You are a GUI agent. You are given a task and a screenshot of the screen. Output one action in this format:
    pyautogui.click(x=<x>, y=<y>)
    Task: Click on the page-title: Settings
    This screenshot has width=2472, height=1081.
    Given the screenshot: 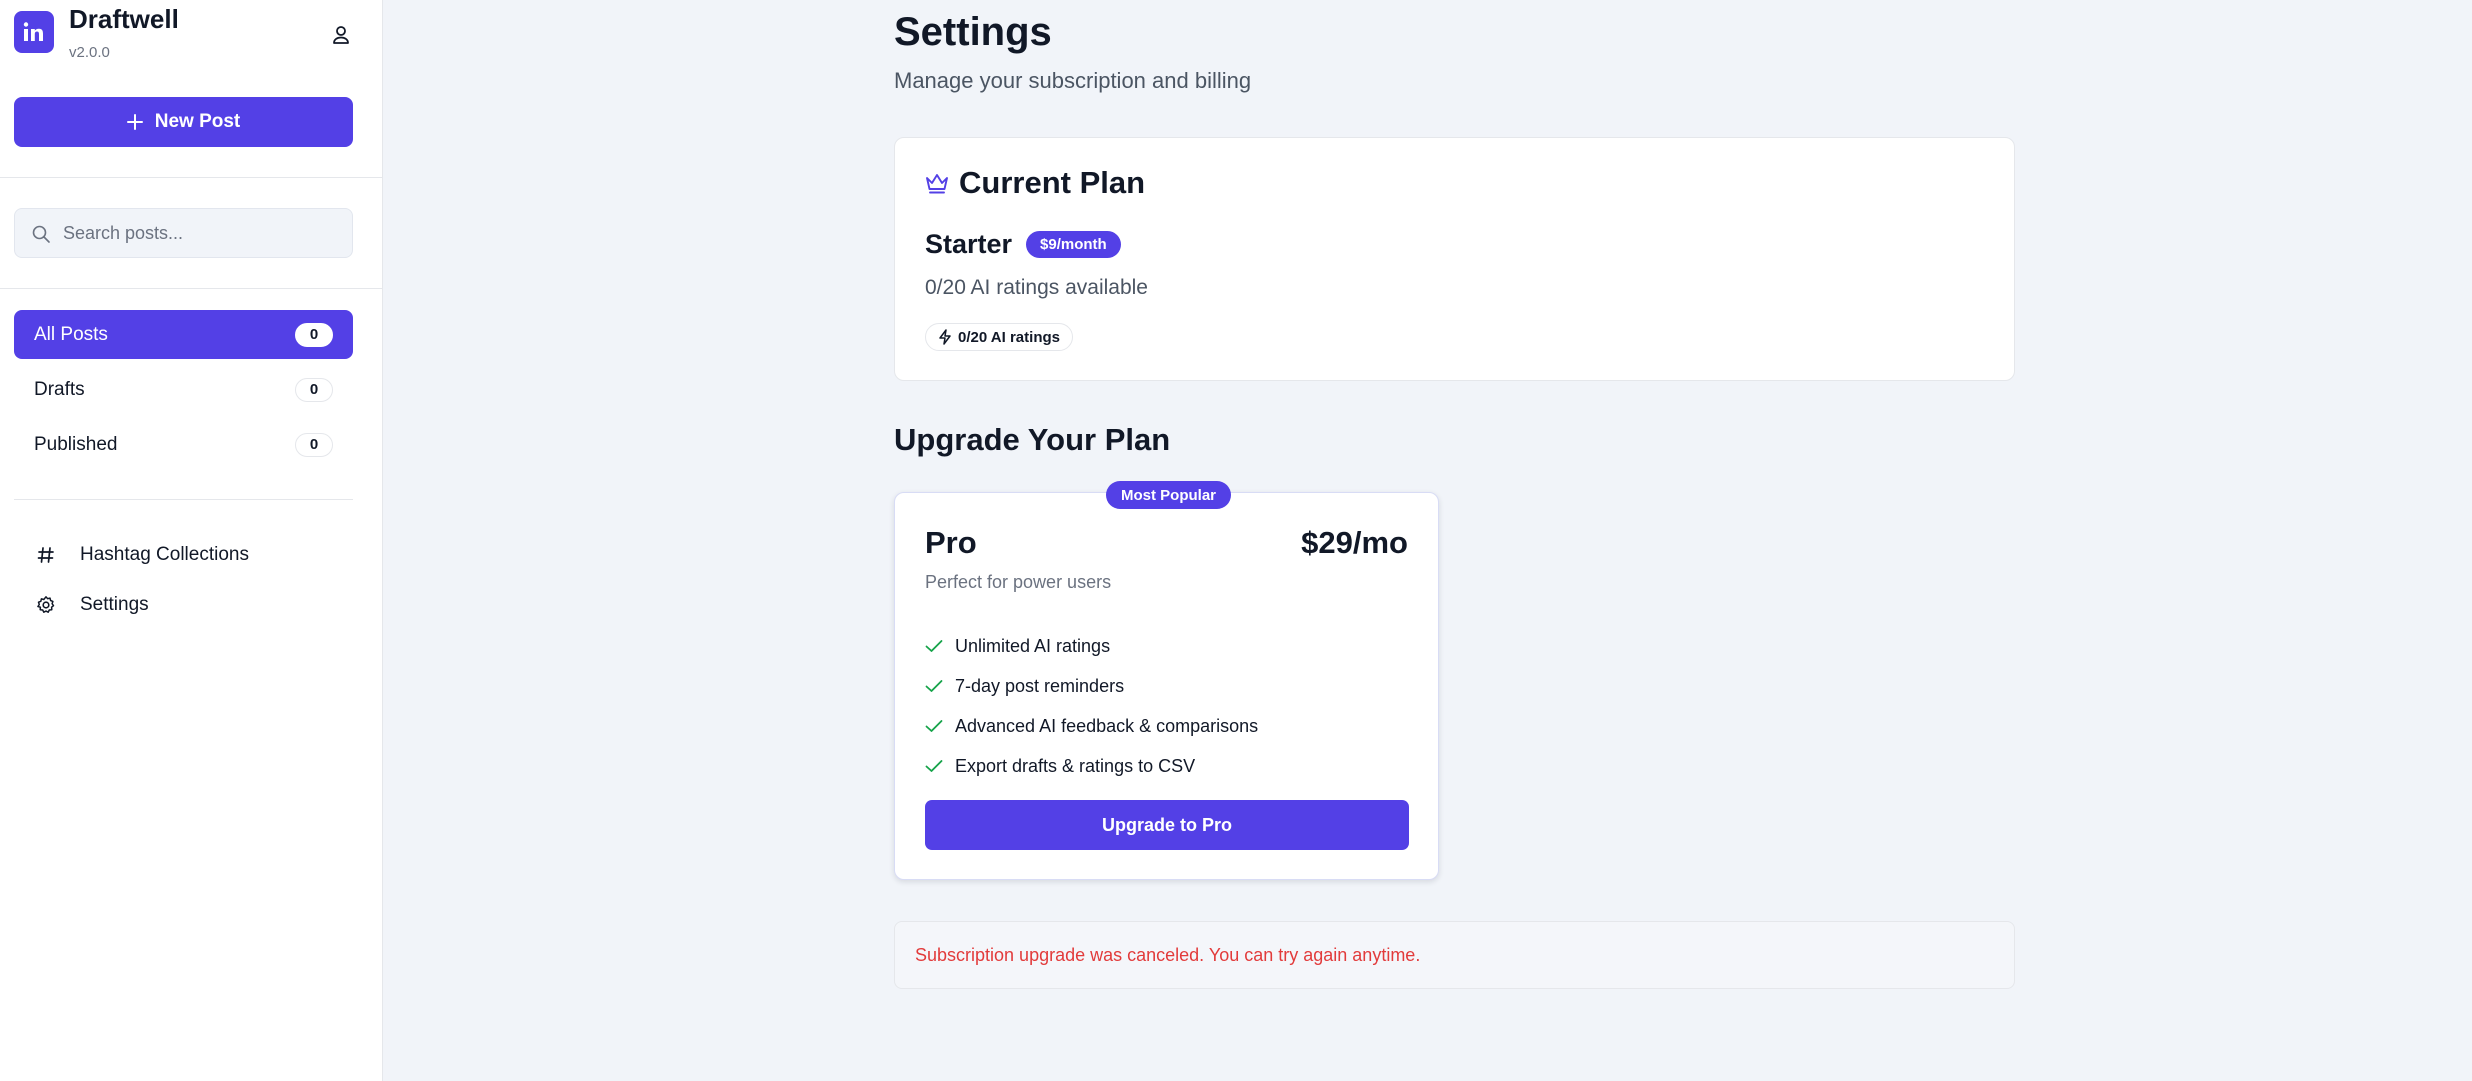 What is the action you would take?
    pyautogui.click(x=973, y=32)
    